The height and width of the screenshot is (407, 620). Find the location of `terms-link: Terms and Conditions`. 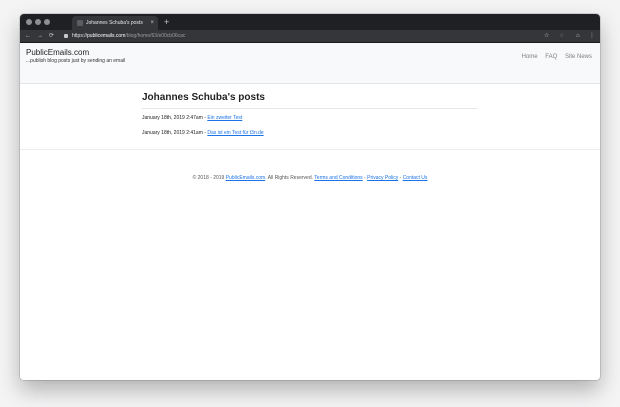

terms-link: Terms and Conditions is located at coordinates (338, 178).